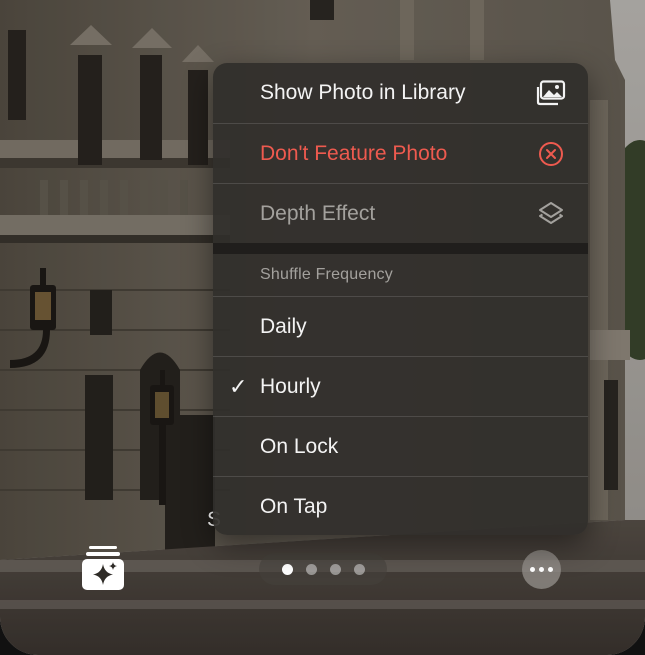 The height and width of the screenshot is (655, 645). I want to click on photo-stack-sparkle-icon, so click(103, 568).